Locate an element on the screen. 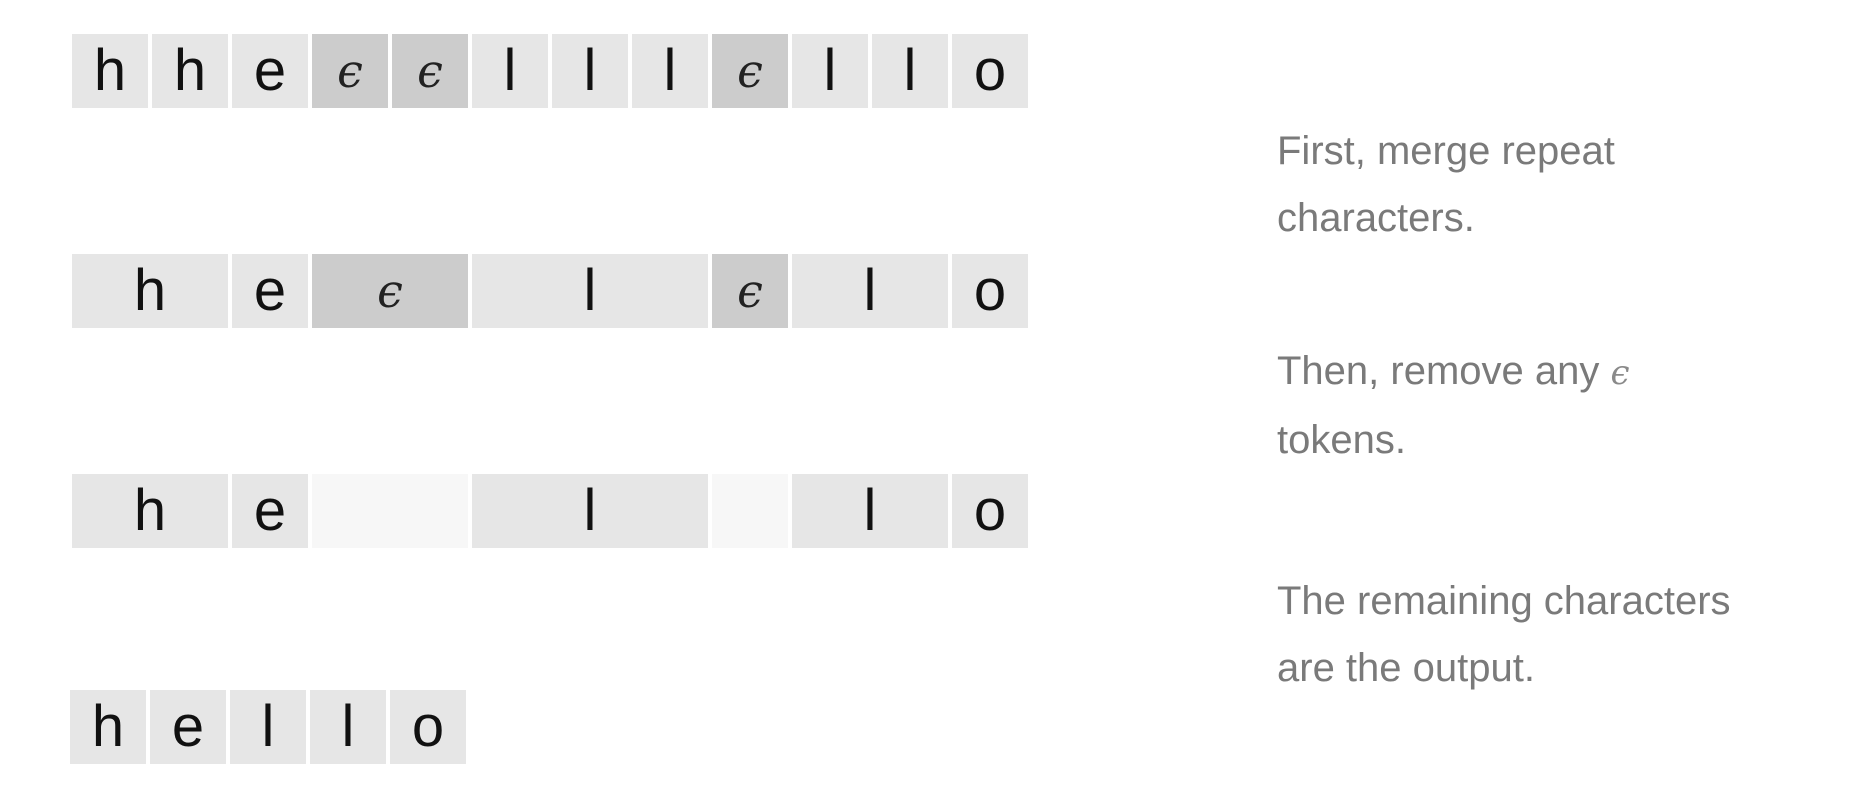 The width and height of the screenshot is (1875, 807). merge-note-line-2: characters. is located at coordinates (1376, 218).